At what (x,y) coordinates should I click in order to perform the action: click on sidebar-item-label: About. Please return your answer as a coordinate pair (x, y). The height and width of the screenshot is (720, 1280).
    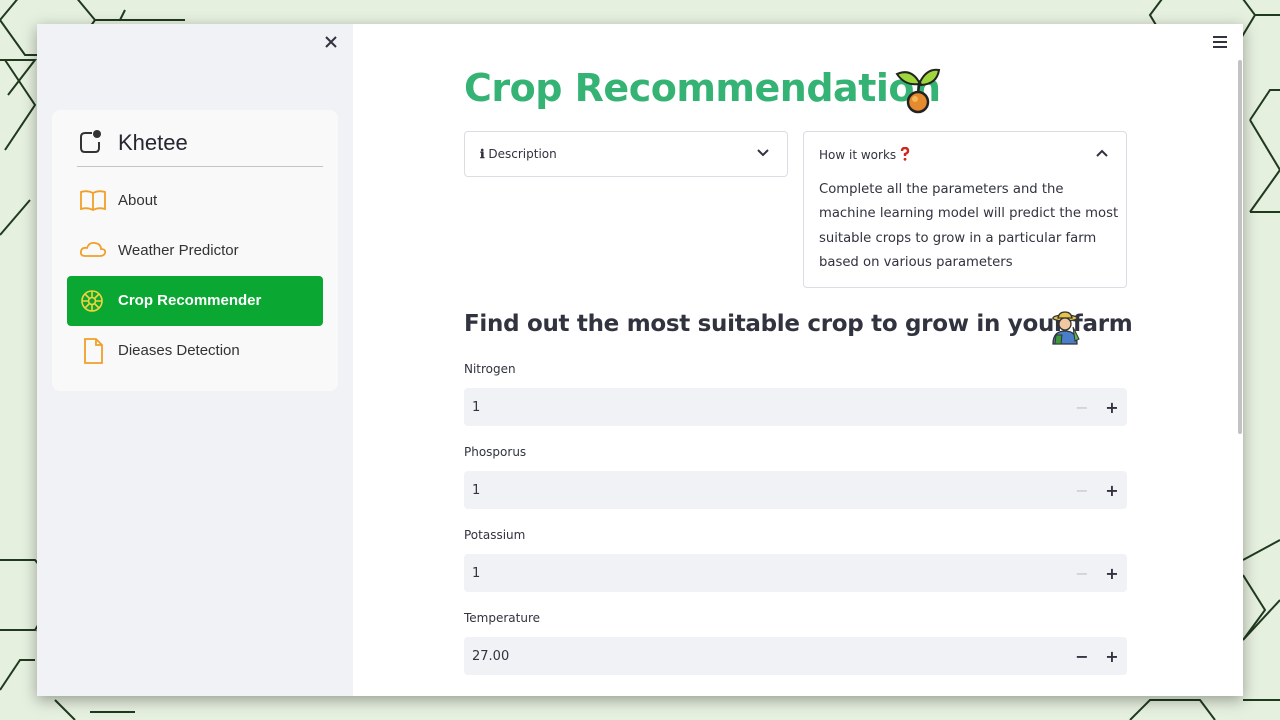
    Looking at the image, I should click on (138, 200).